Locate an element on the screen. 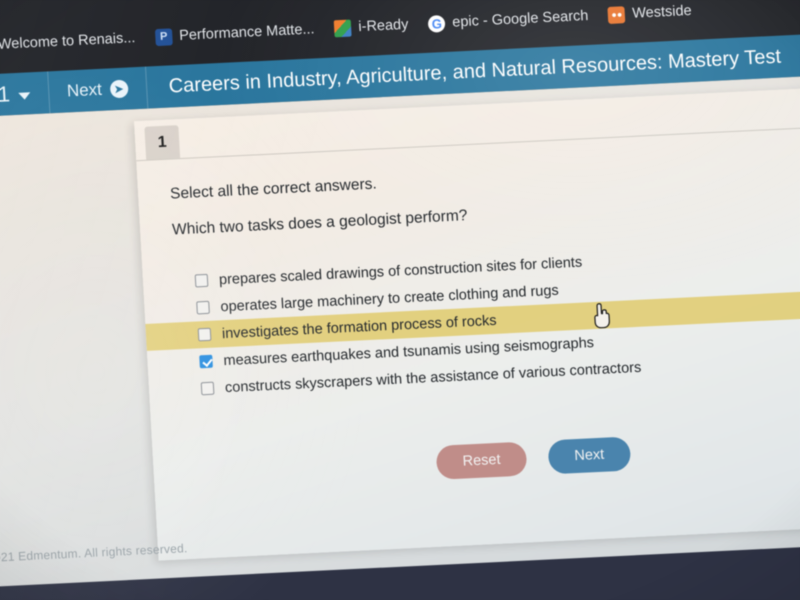 Image resolution: width=800 pixels, height=600 pixels. google-g-icon: G is located at coordinates (436, 23).